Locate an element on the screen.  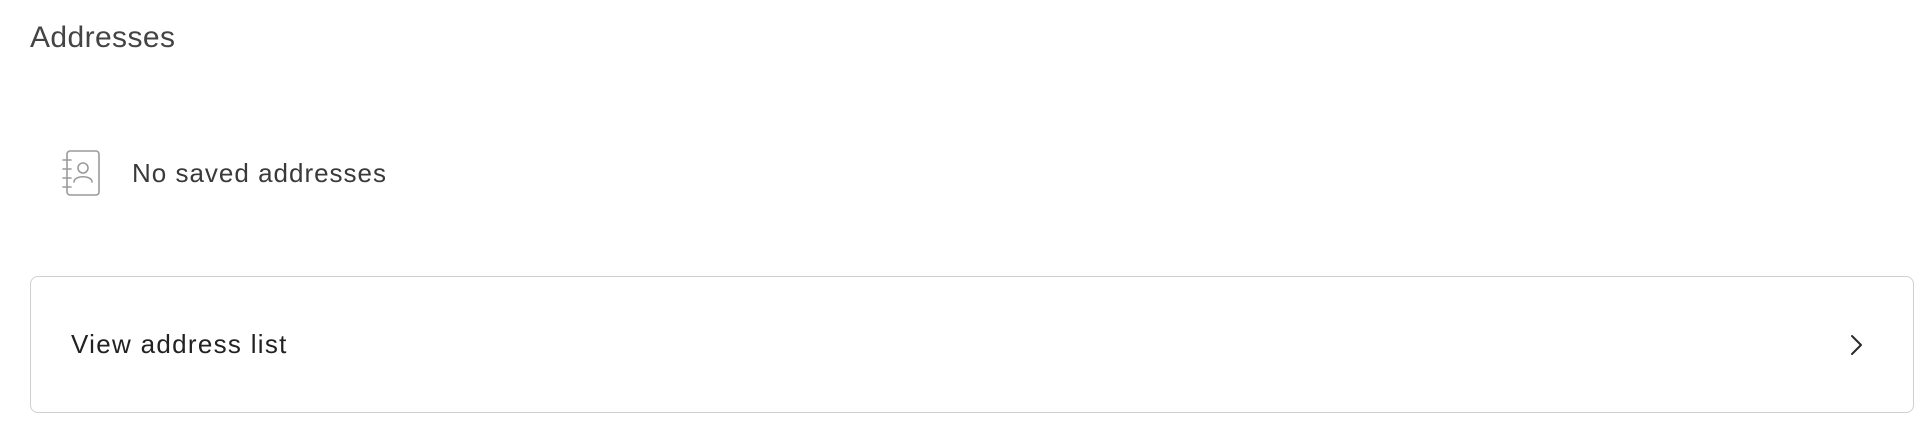
chevron-right-icon is located at coordinates (1856, 344).